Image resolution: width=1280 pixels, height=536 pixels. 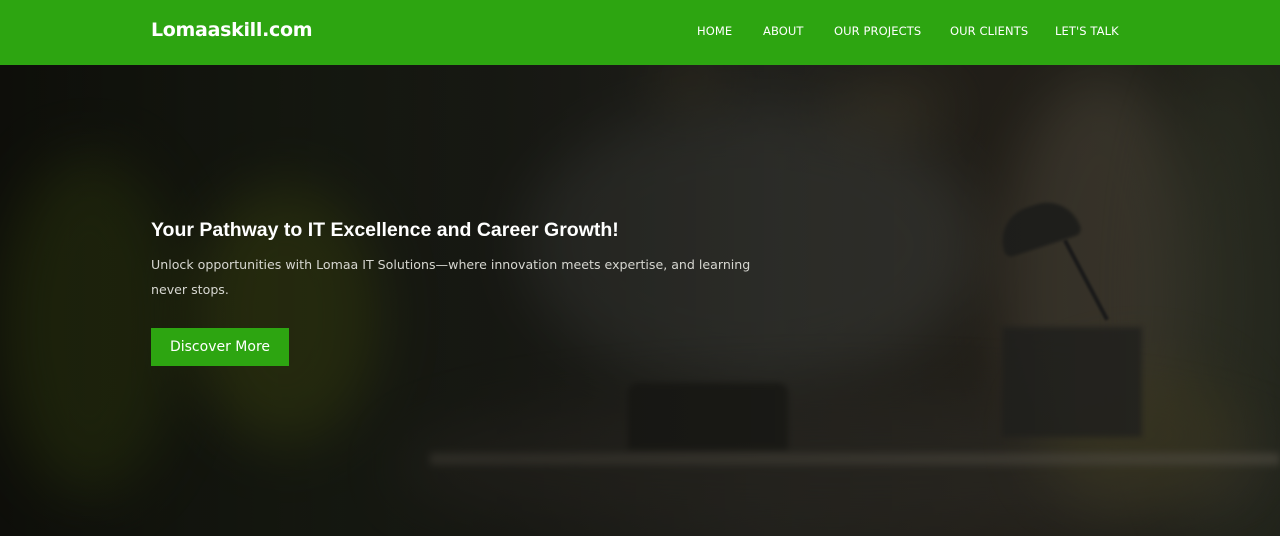 What do you see at coordinates (877, 31) in the screenshot?
I see `nav-our-projects: OUR PROJECTS` at bounding box center [877, 31].